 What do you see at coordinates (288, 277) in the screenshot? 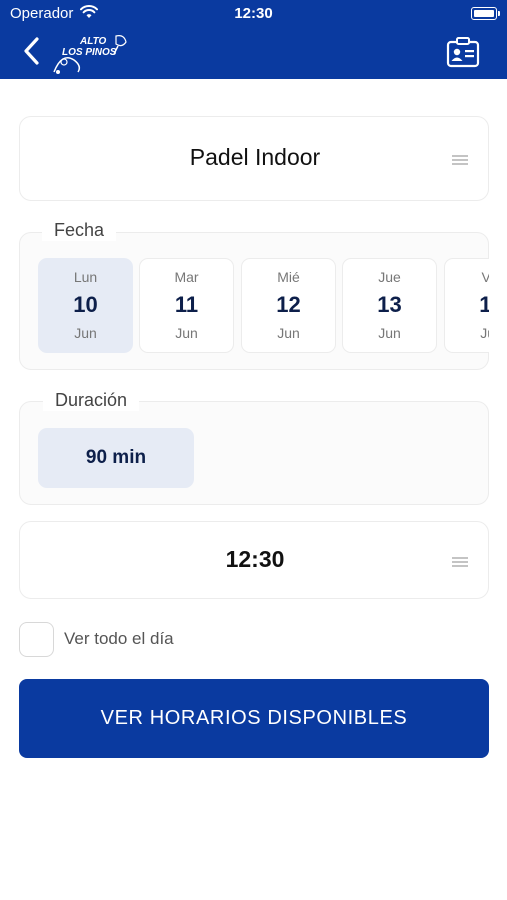
I see `date-day: Mié` at bounding box center [288, 277].